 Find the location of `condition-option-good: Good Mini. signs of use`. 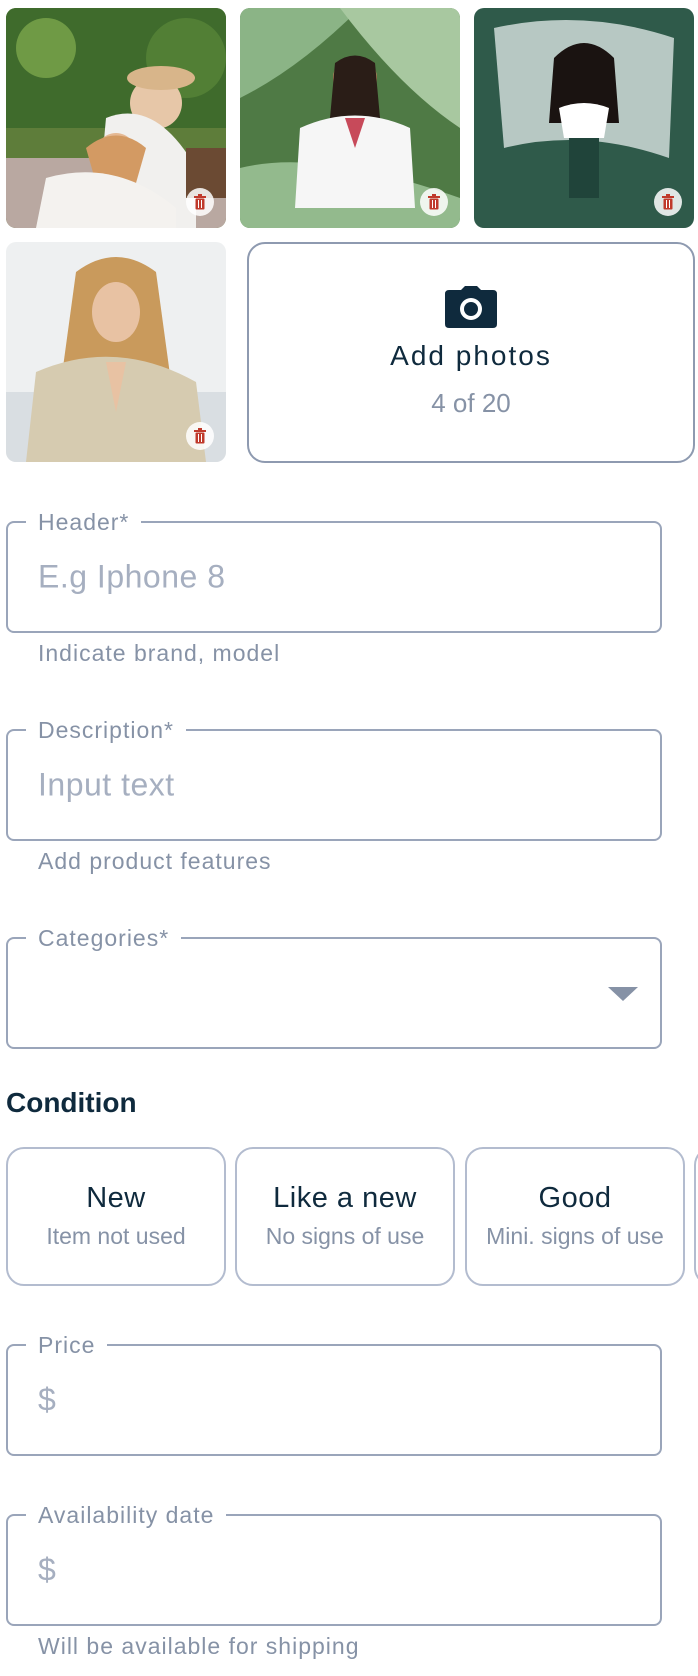

condition-option-good: Good Mini. signs of use is located at coordinates (575, 1216).